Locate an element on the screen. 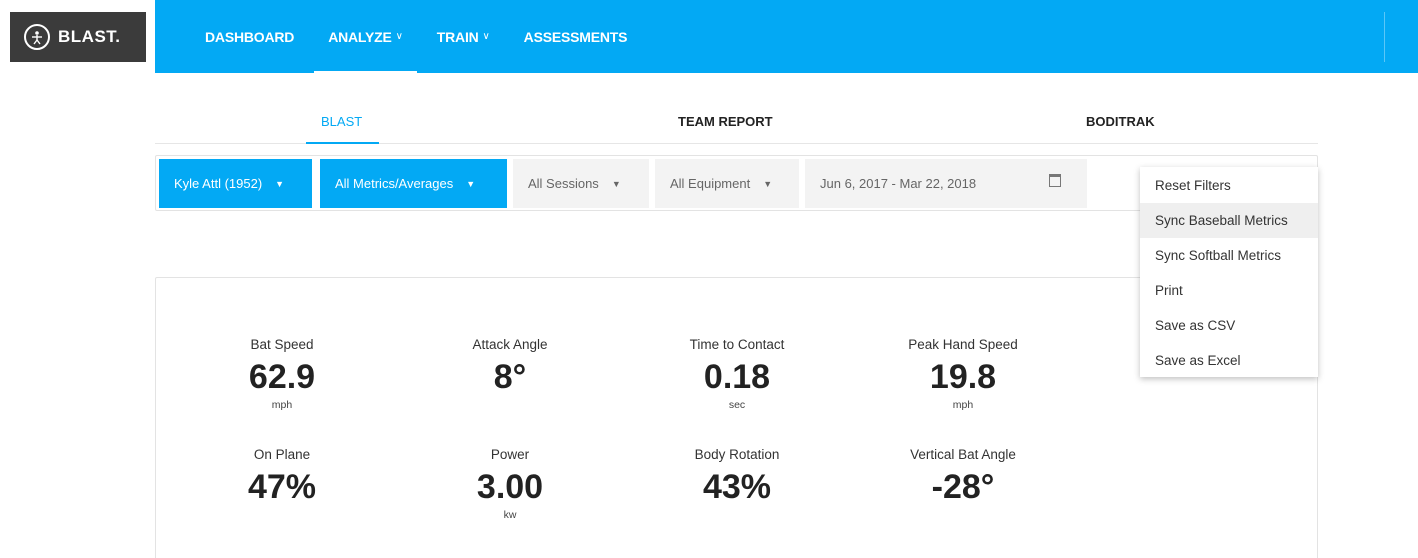 This screenshot has height=558, width=1418. metric-peak-hand-speed: Peak Hand Speed 19.8 mph is located at coordinates (963, 374).